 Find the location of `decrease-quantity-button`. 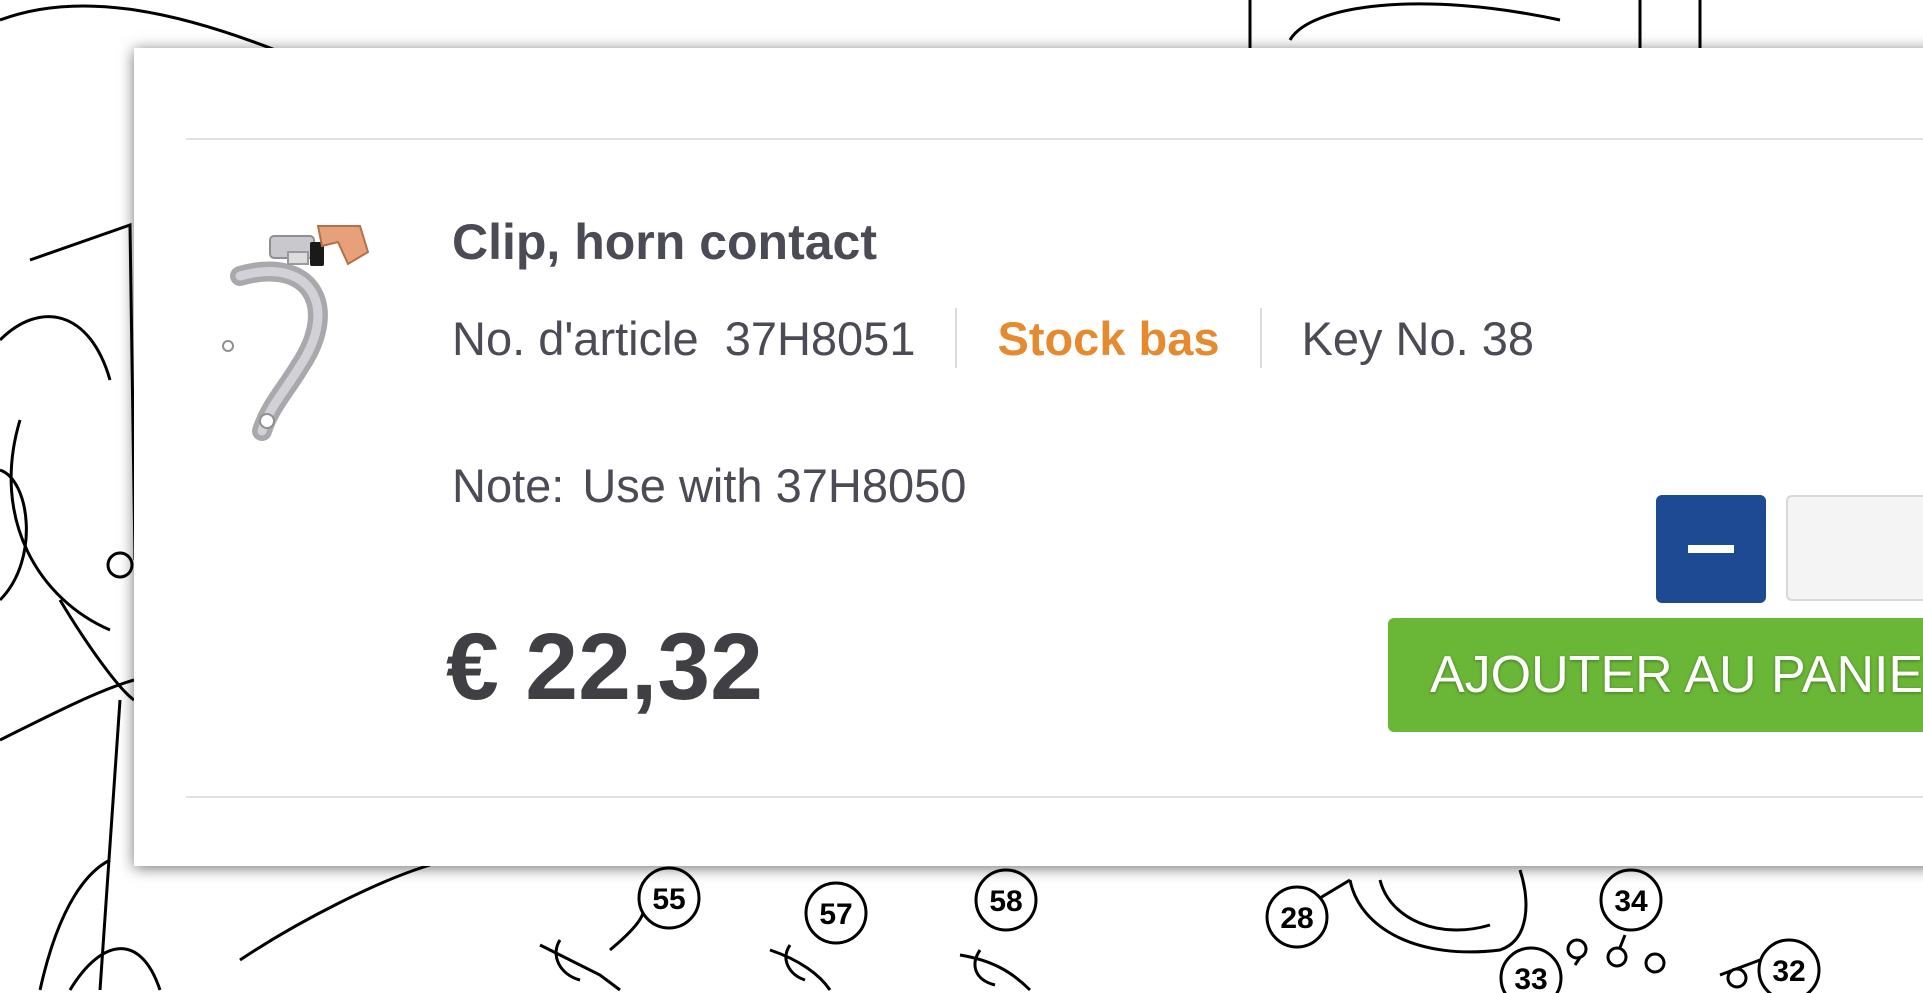

decrease-quantity-button is located at coordinates (1711, 549).